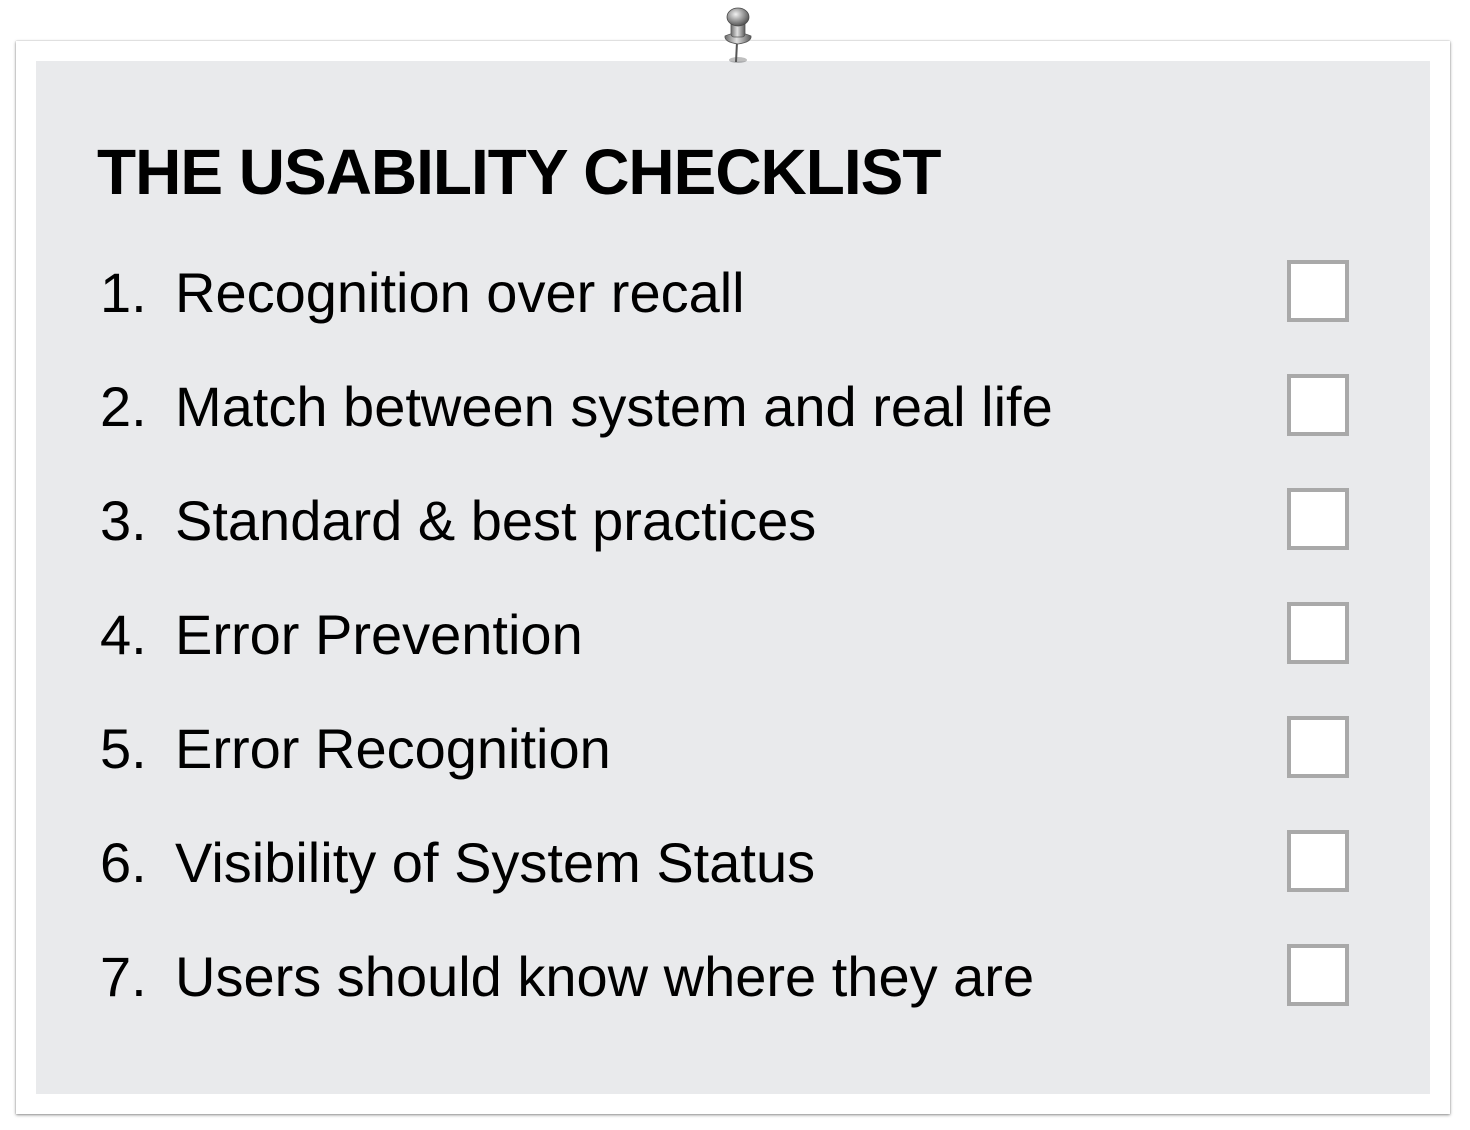 The width and height of the screenshot is (1470, 1130). What do you see at coordinates (393, 748) in the screenshot?
I see `item-label: Error Recognition` at bounding box center [393, 748].